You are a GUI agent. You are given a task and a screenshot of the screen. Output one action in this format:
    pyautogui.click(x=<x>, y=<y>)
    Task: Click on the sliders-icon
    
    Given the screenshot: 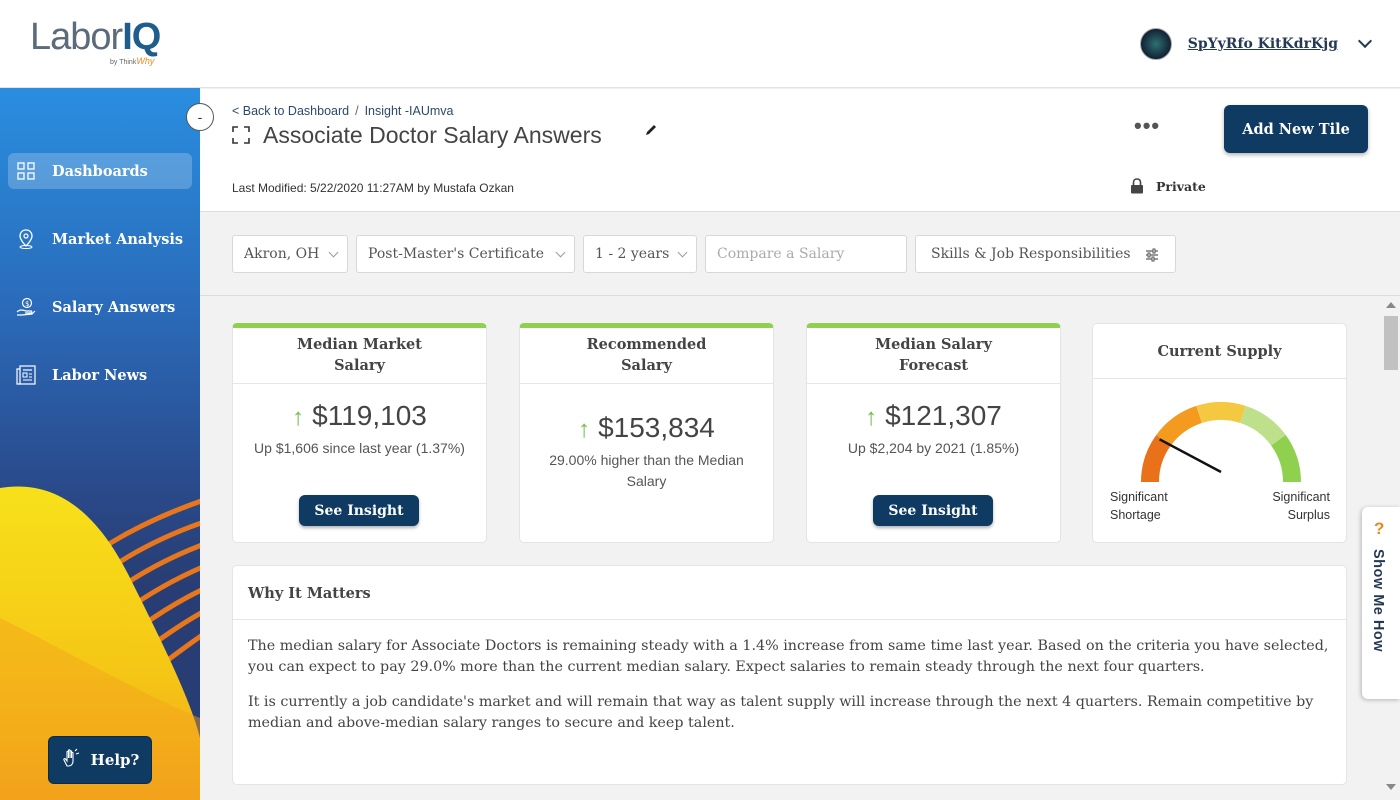 What is the action you would take?
    pyautogui.click(x=1152, y=255)
    